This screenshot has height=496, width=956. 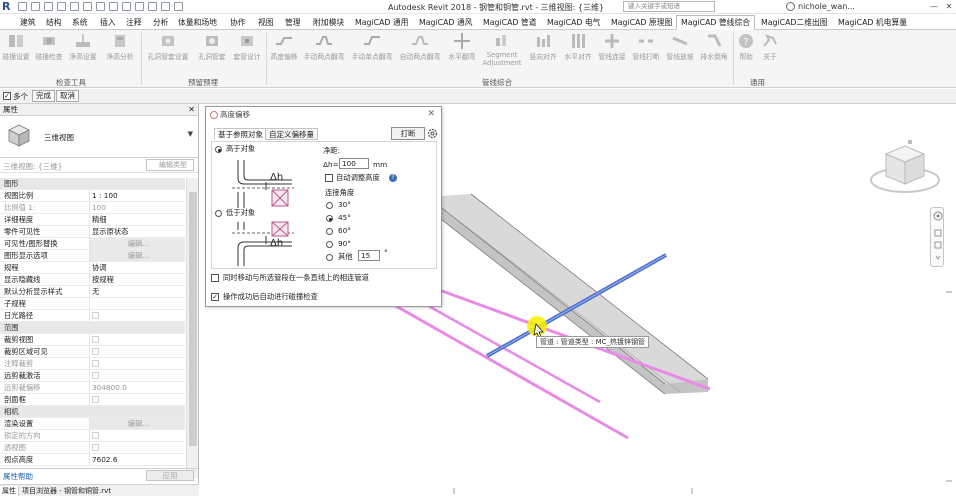 What do you see at coordinates (168, 49) in the screenshot?
I see `opening-sleeve-settings-button: 孔洞管套设置` at bounding box center [168, 49].